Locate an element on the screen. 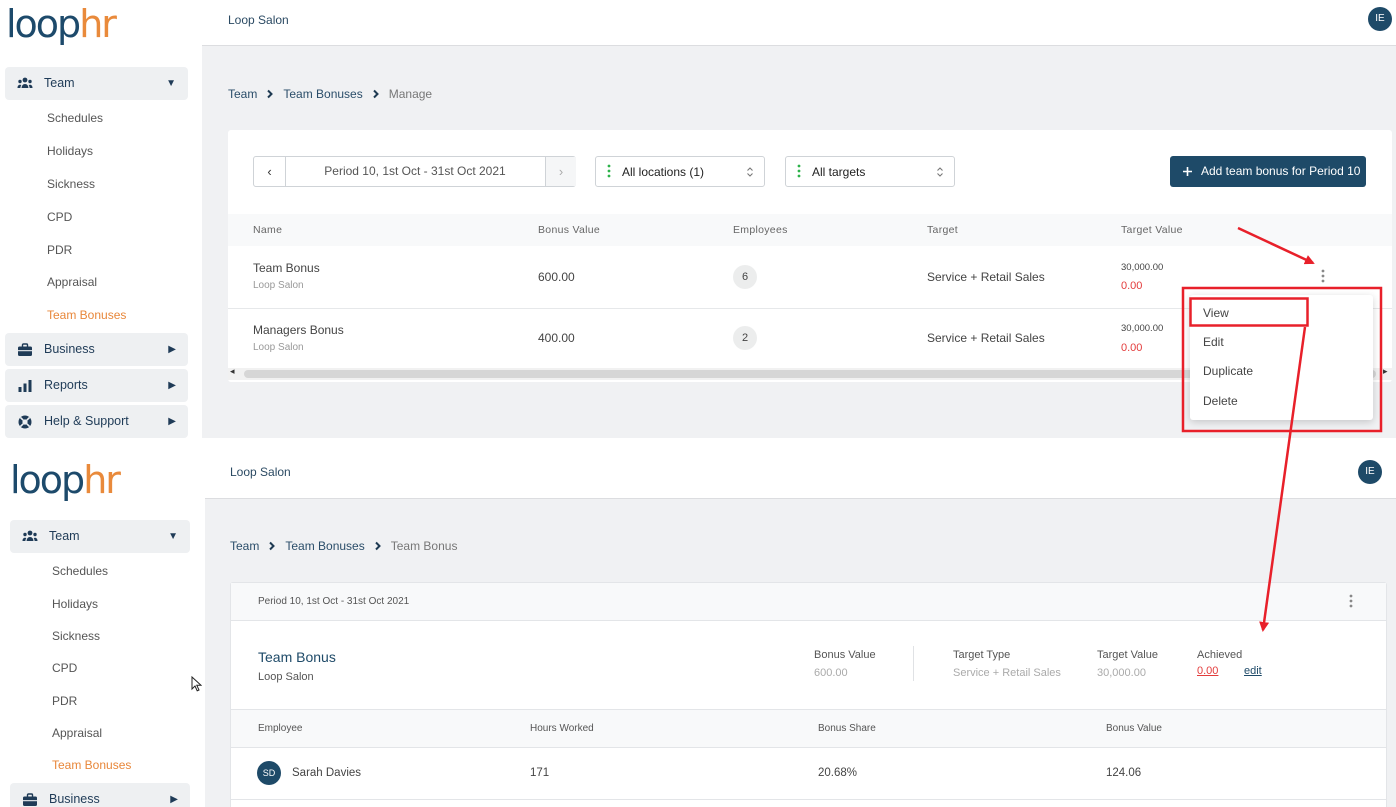  period-selector: ‹ Period 10, 1st Oct - 31st Oct 2021 › is located at coordinates (414, 171).